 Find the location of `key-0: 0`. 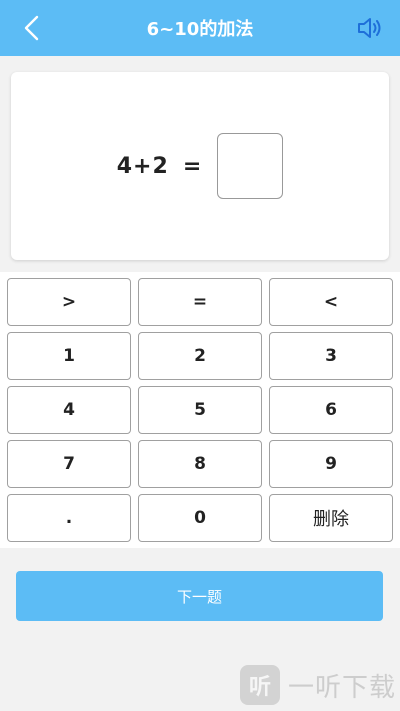

key-0: 0 is located at coordinates (200, 518).